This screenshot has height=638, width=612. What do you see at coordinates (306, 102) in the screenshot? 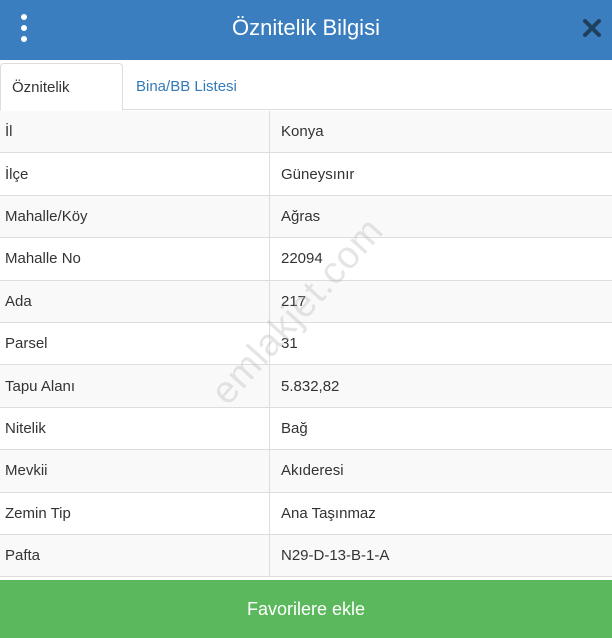
I see `tab-bar: Öznitelik Bilgisi Bina/BB Listesi` at bounding box center [306, 102].